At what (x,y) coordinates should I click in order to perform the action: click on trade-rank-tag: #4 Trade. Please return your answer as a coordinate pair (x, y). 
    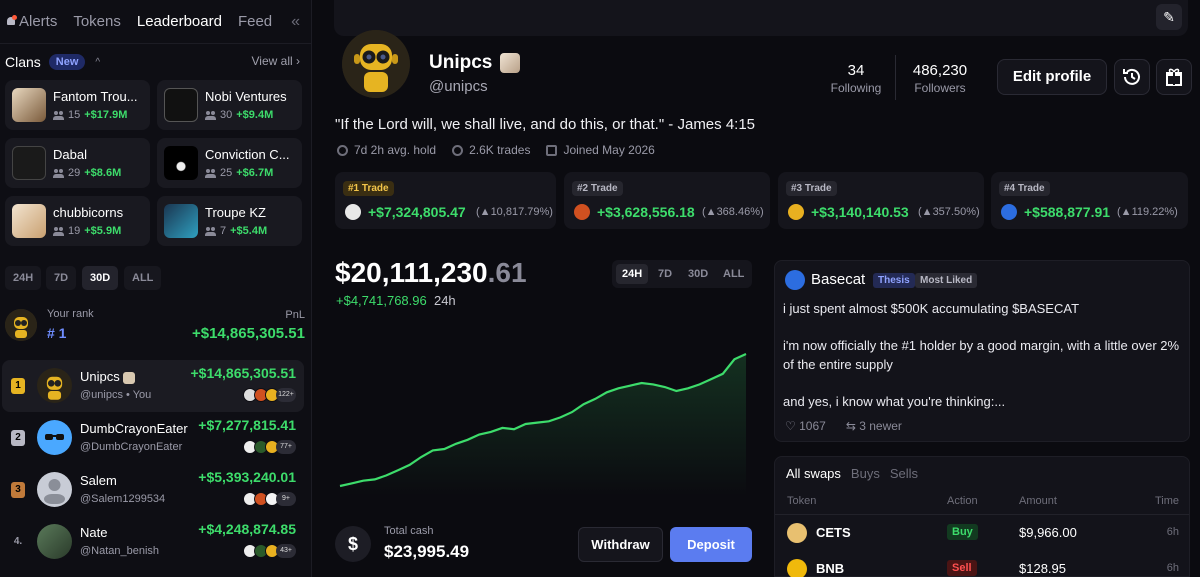
    Looking at the image, I should click on (1024, 188).